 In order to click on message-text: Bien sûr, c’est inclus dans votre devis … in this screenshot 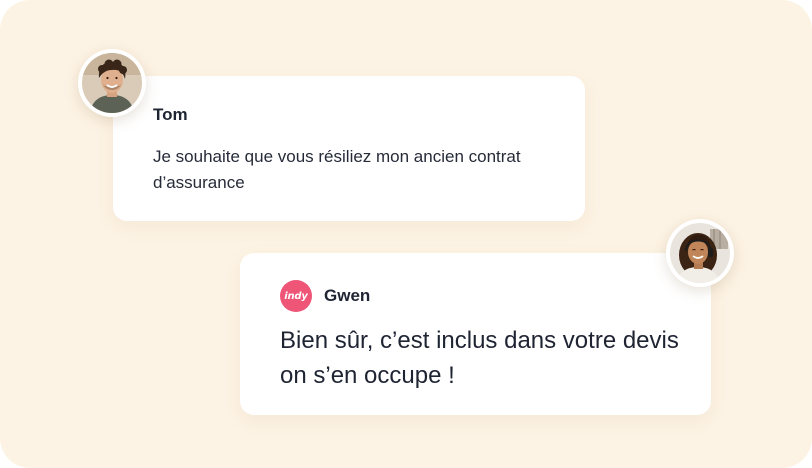, I will do `click(479, 358)`.